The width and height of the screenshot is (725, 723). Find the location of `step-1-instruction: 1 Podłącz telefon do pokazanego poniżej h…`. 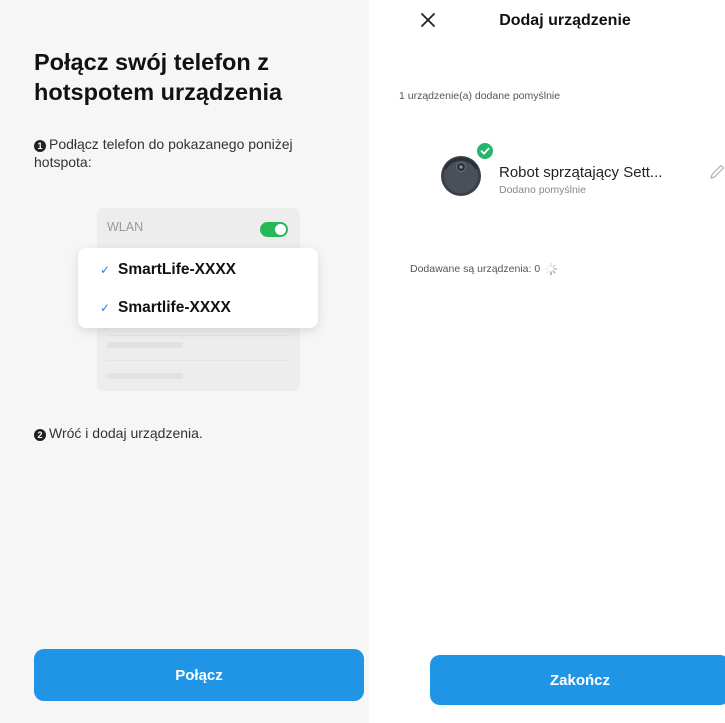

step-1-instruction: 1 Podłącz telefon do pokazanego poniżej h… is located at coordinates (194, 153).